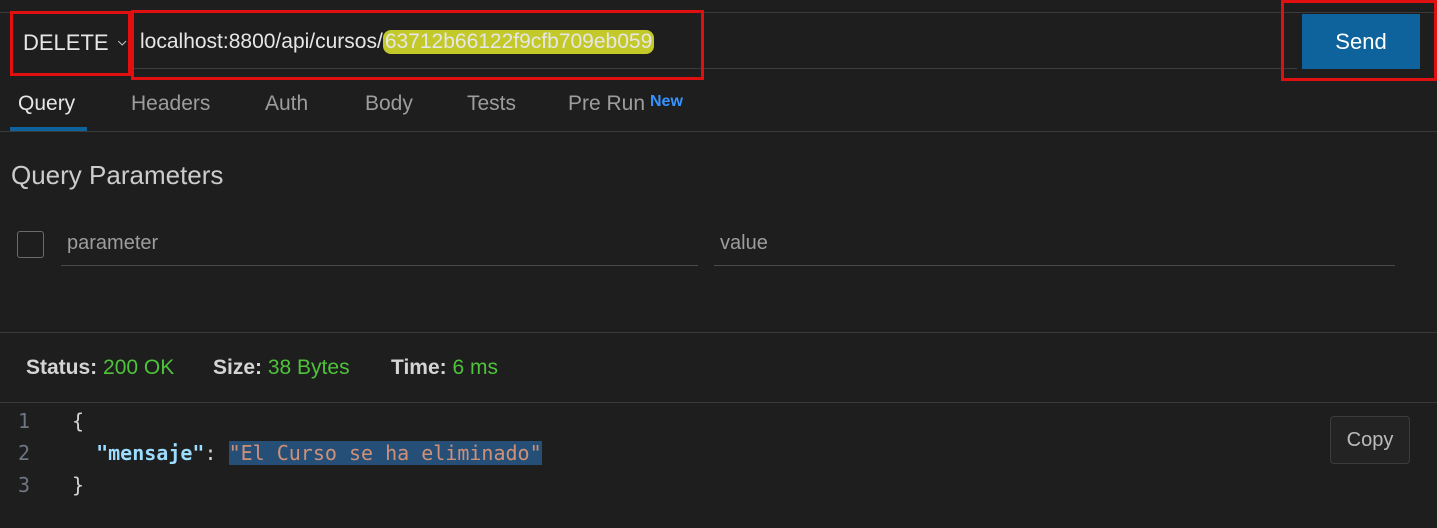 The height and width of the screenshot is (528, 1437). I want to click on status-label: Status:, so click(62, 367).